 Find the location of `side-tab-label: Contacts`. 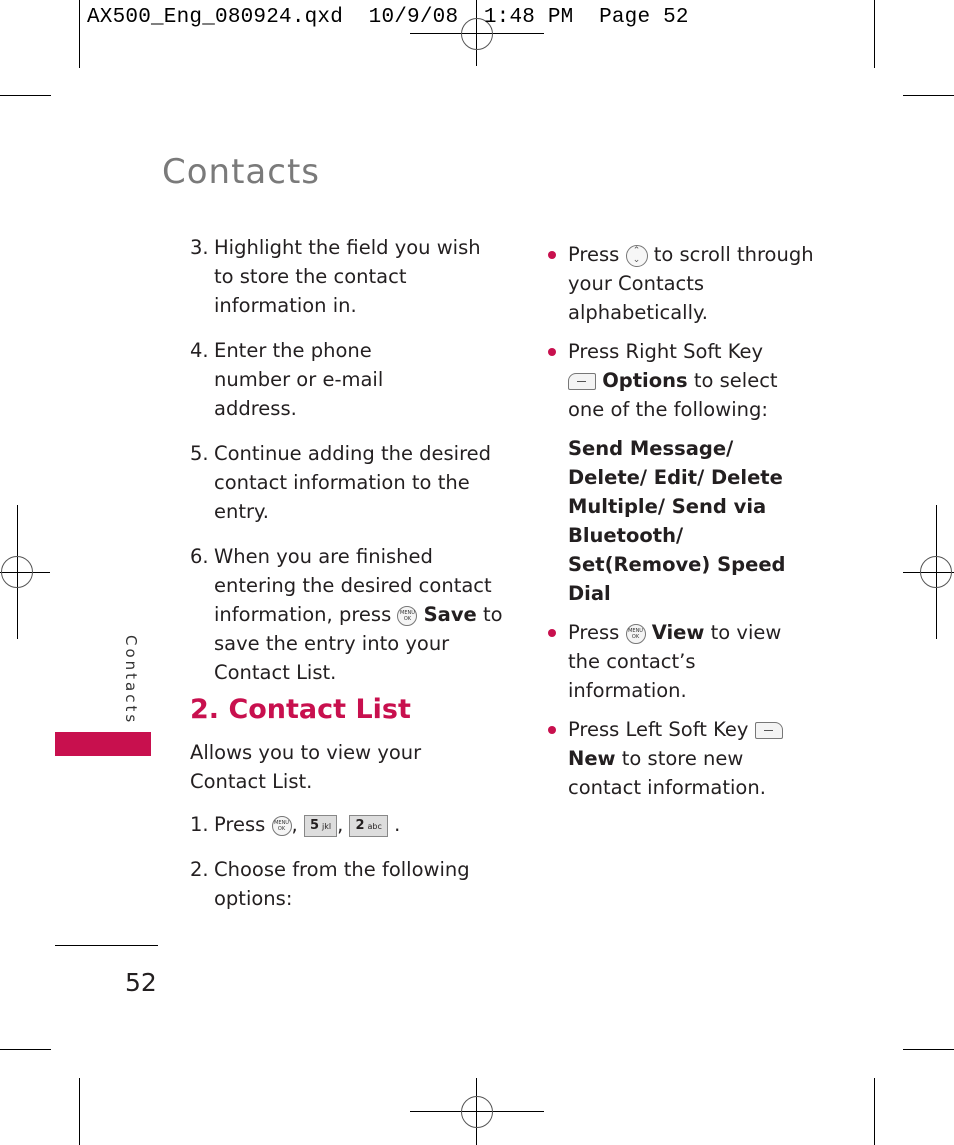

side-tab-label: Contacts is located at coordinates (131, 680).